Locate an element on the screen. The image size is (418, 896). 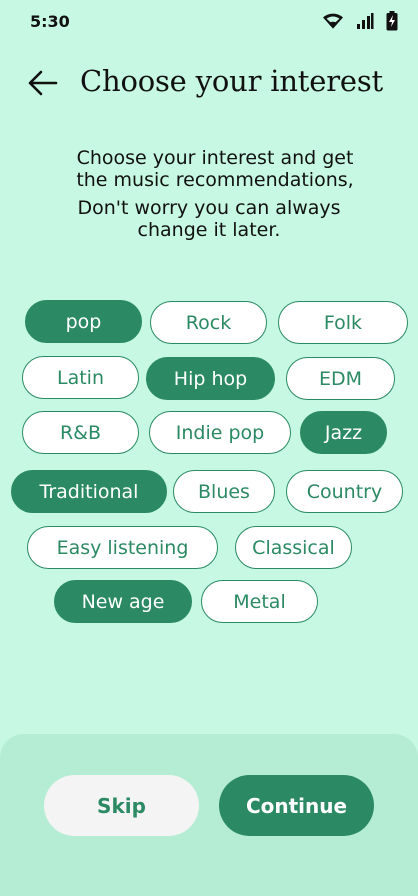
continue-button: Continue is located at coordinates (296, 805).